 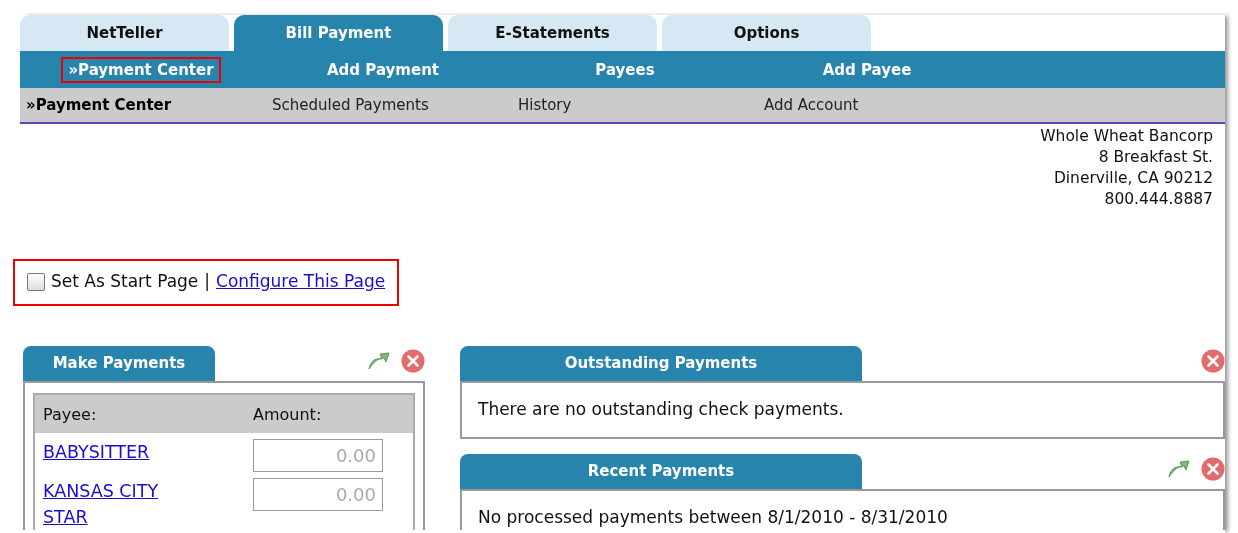 What do you see at coordinates (766, 33) in the screenshot?
I see `tab: Options` at bounding box center [766, 33].